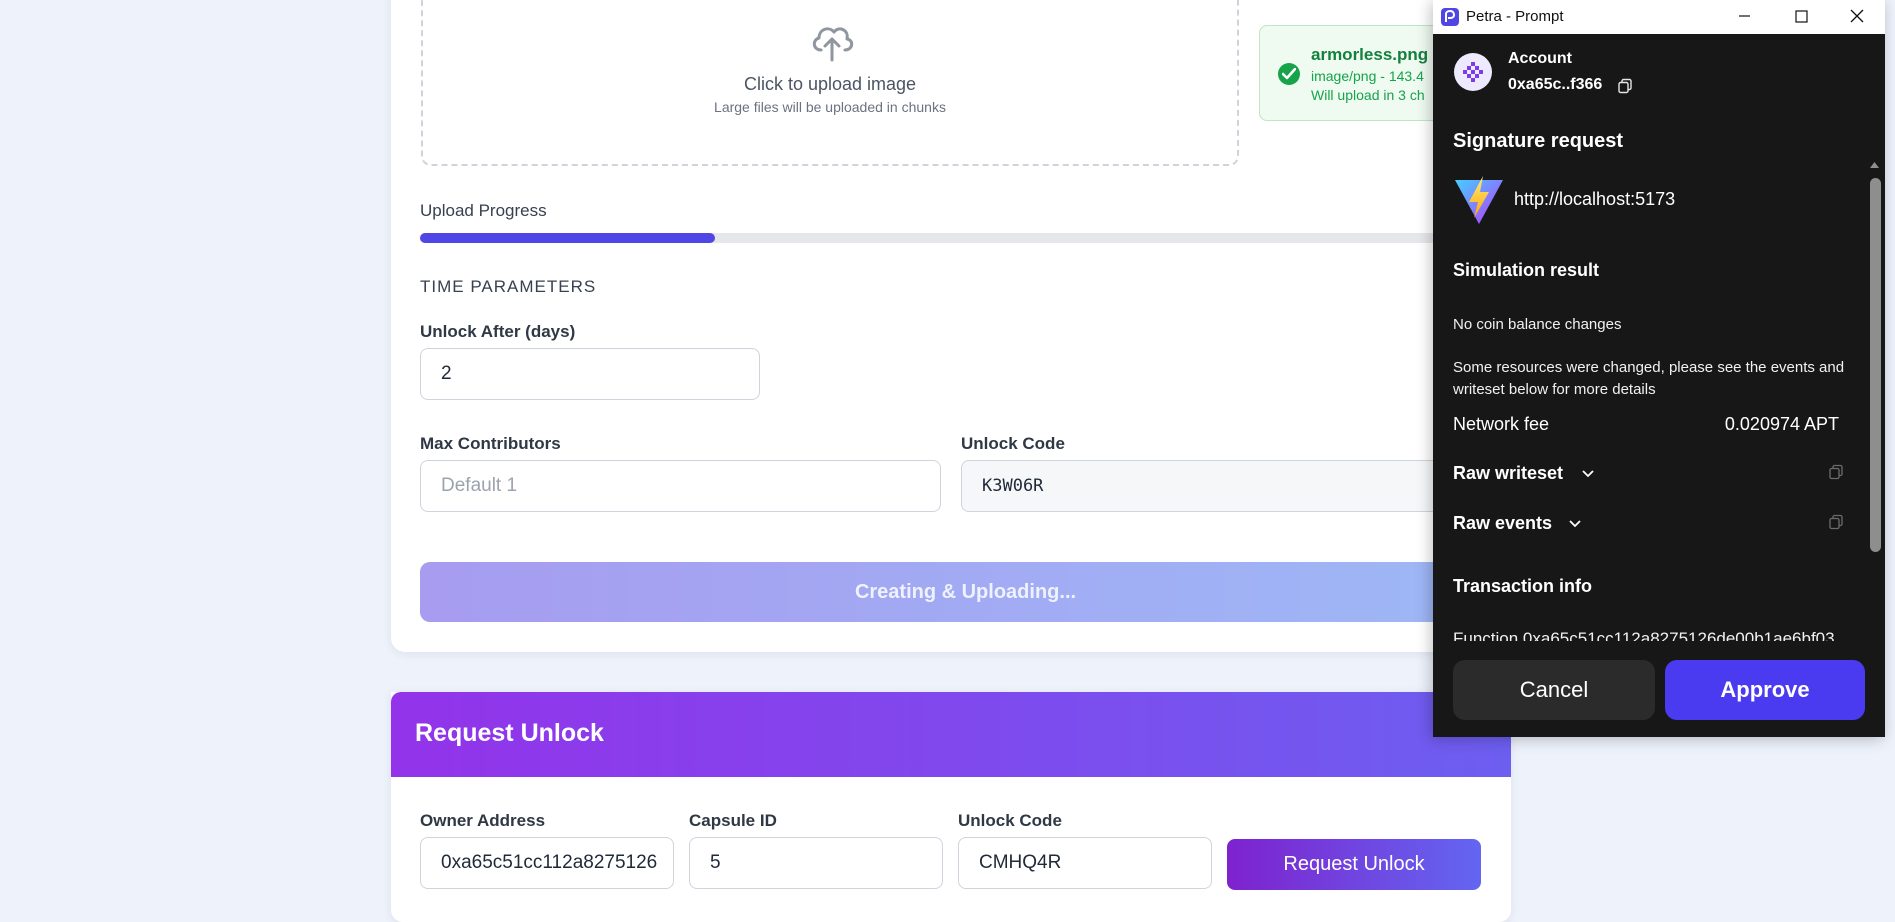 The image size is (1895, 922). I want to click on account-identicon-icon, so click(1473, 72).